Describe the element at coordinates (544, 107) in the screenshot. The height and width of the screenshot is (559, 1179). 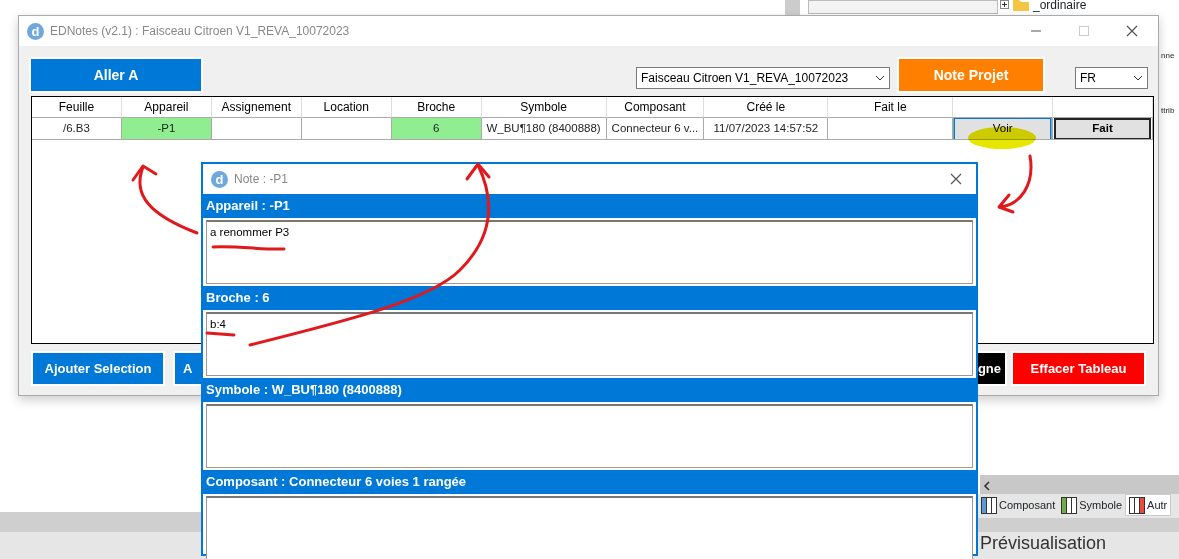
I see `column-header: Symbole` at that location.